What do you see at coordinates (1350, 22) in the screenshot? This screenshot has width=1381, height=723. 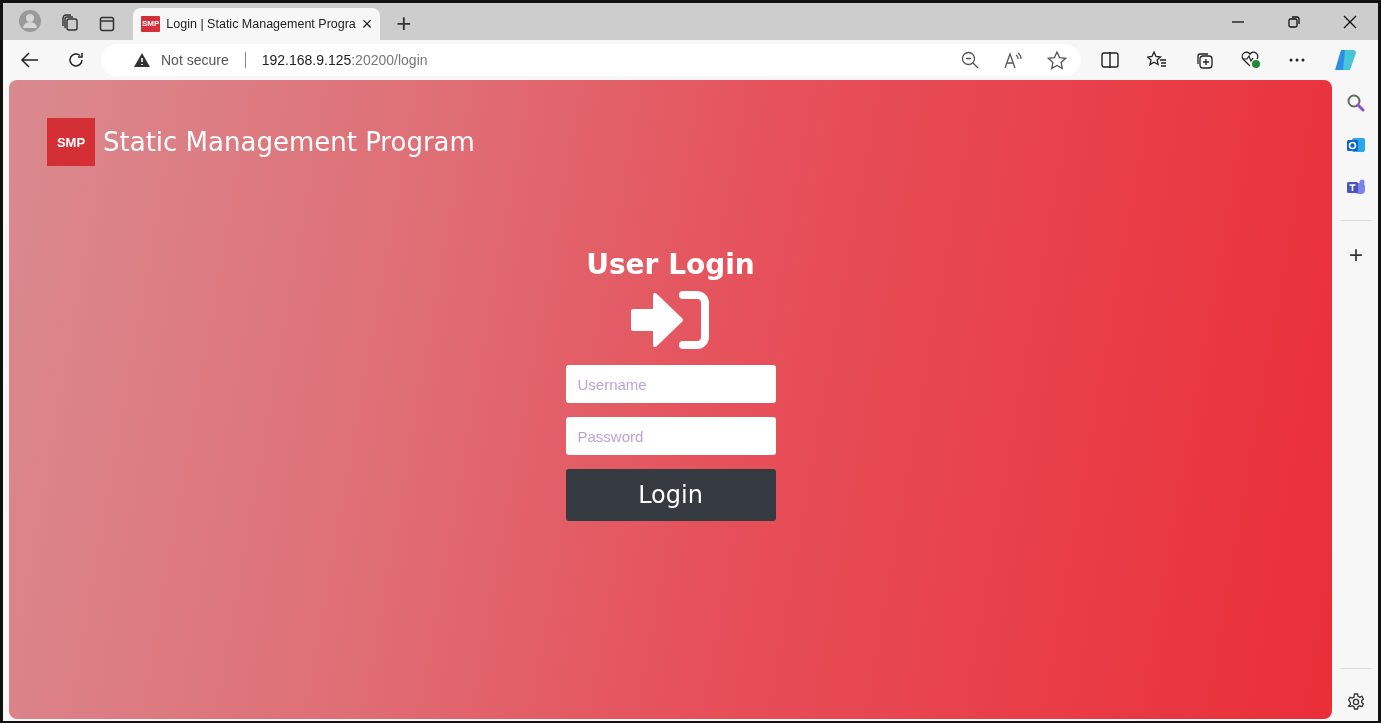 I see `close-icon` at bounding box center [1350, 22].